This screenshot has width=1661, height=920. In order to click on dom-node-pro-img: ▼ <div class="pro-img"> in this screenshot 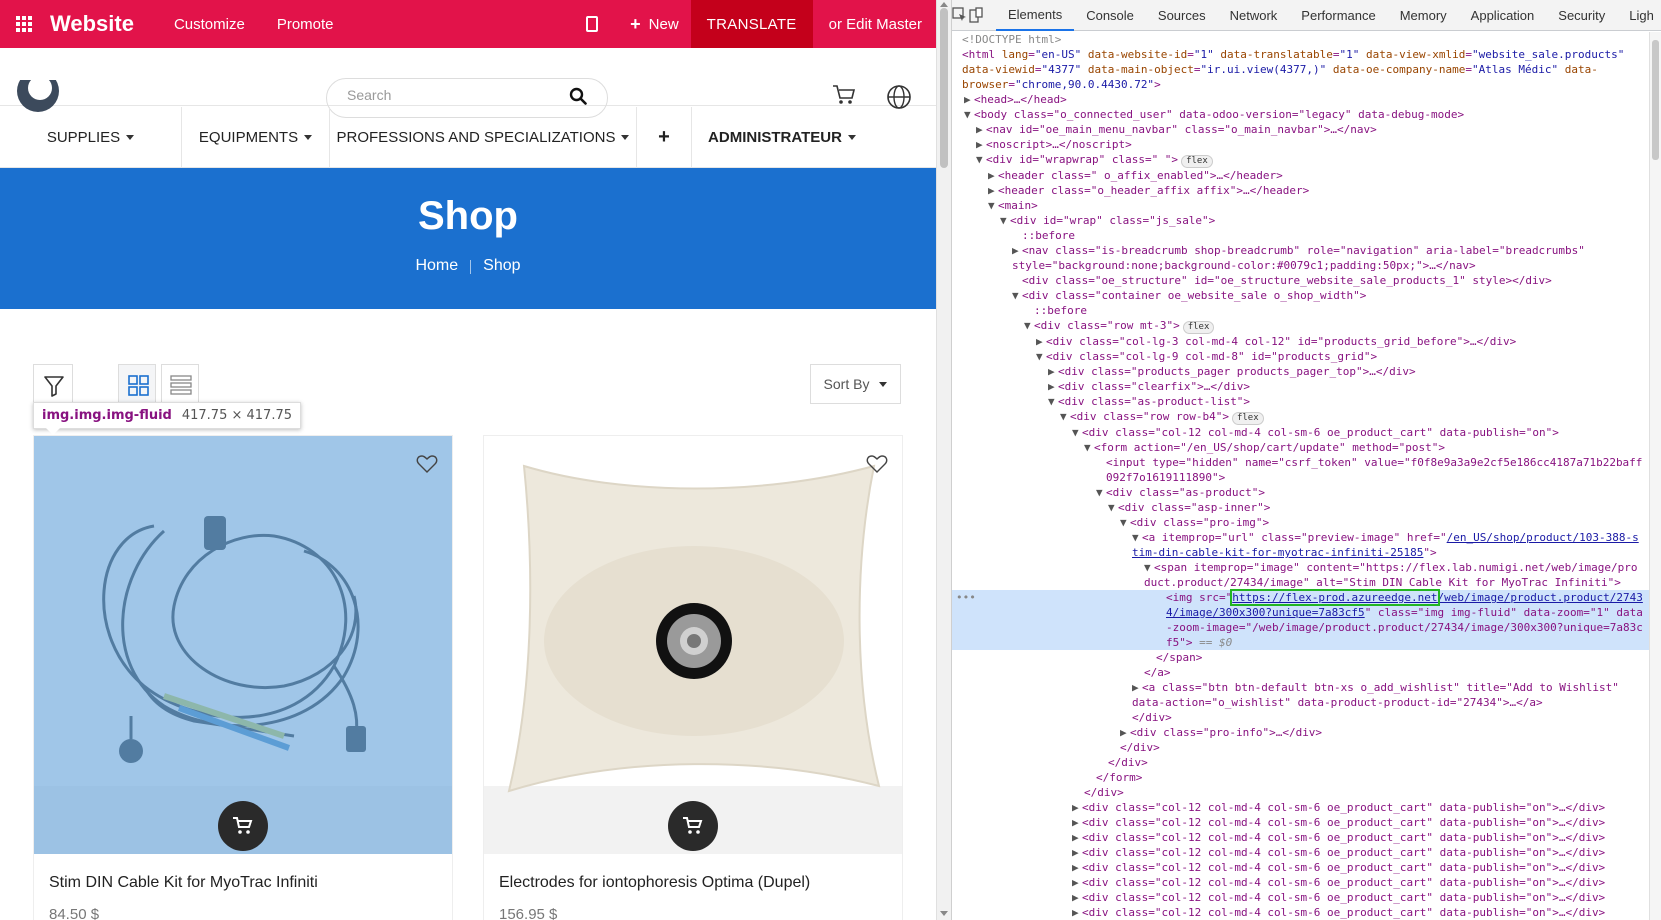, I will do `click(1300, 522)`.